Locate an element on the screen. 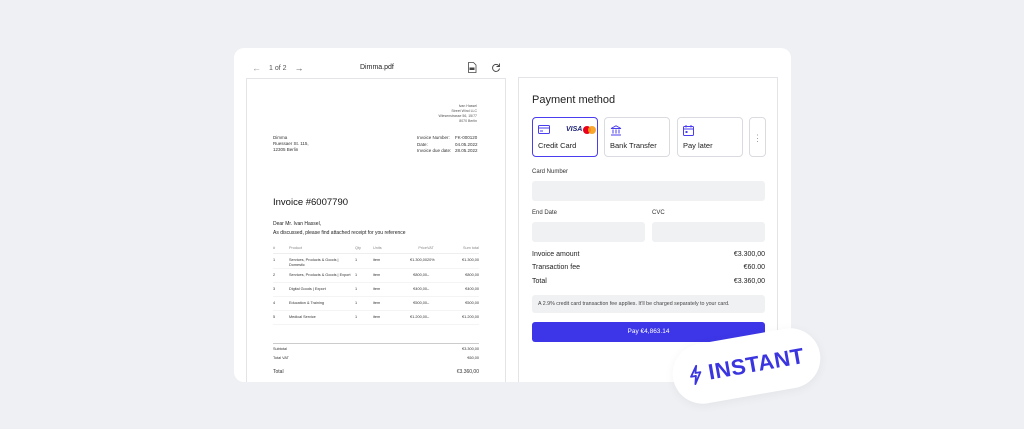  subtotal-label: Subtotal is located at coordinates (280, 348).